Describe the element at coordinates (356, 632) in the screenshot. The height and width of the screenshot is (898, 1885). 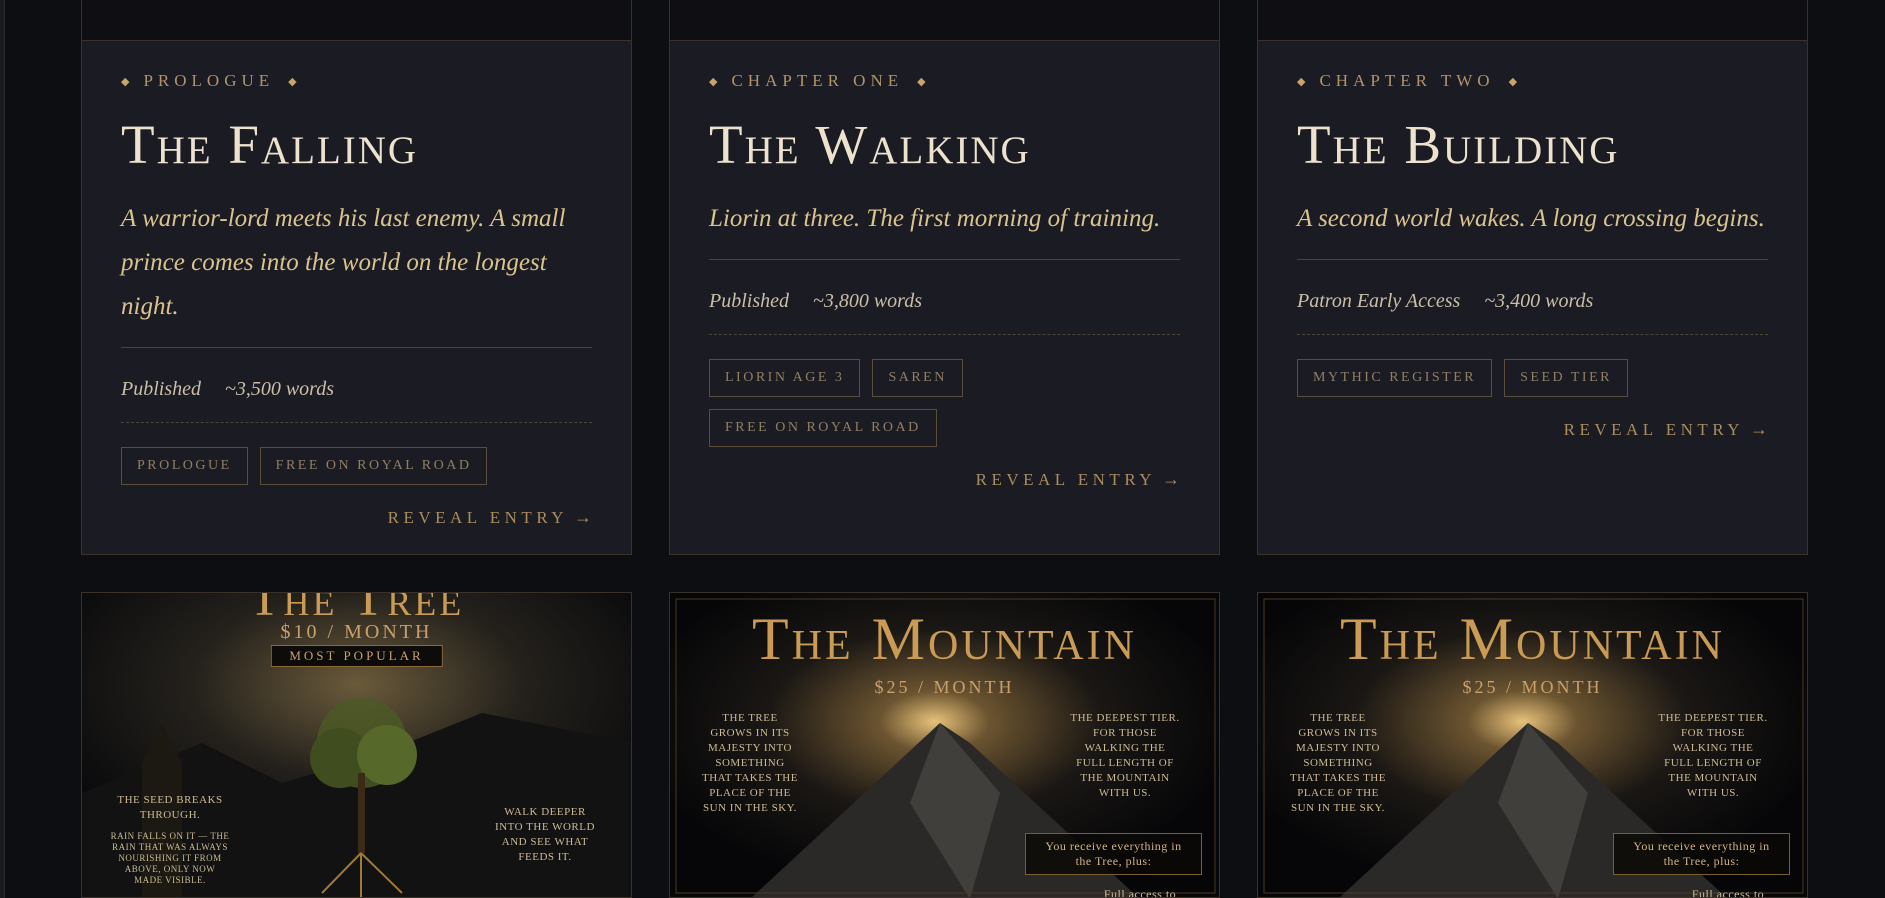
I see `tier-price: $10 / MONTH` at that location.